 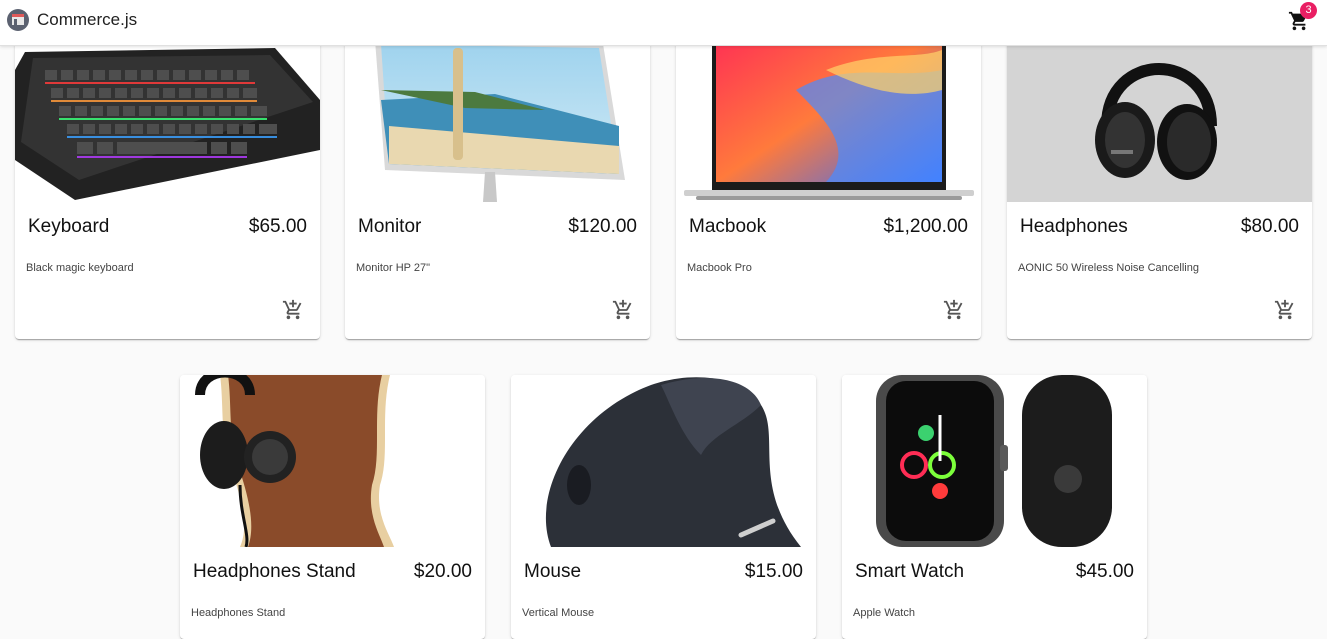 What do you see at coordinates (442, 571) in the screenshot?
I see `product-price: $20.00` at bounding box center [442, 571].